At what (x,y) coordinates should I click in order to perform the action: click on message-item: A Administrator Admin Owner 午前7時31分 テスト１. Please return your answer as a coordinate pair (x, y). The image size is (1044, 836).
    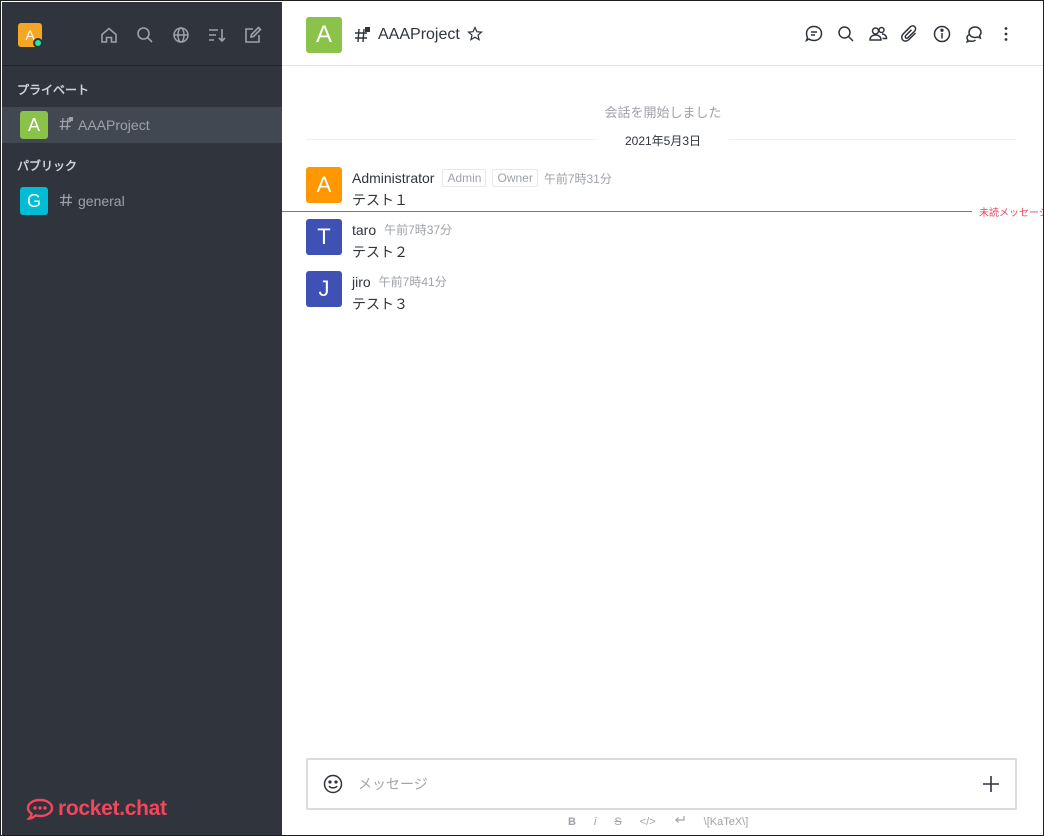
    Looking at the image, I should click on (661, 187).